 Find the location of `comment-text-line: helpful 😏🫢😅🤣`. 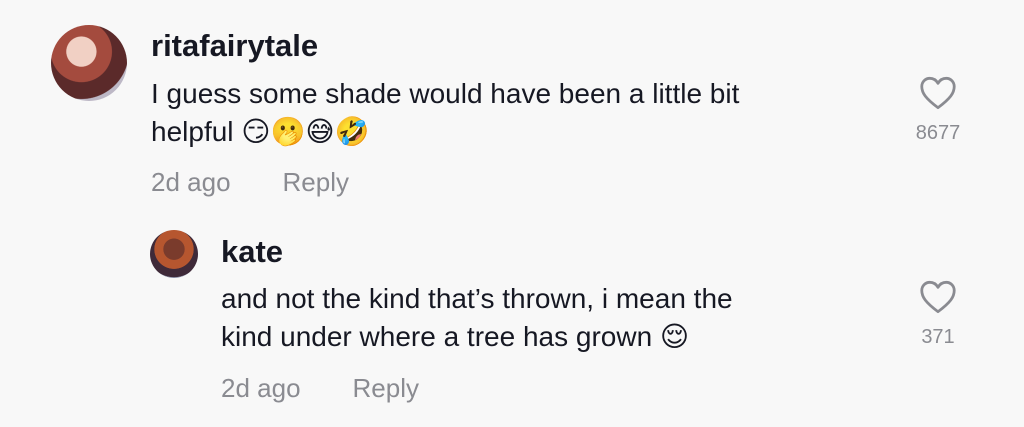

comment-text-line: helpful 😏🫢😅🤣 is located at coordinates (260, 131).